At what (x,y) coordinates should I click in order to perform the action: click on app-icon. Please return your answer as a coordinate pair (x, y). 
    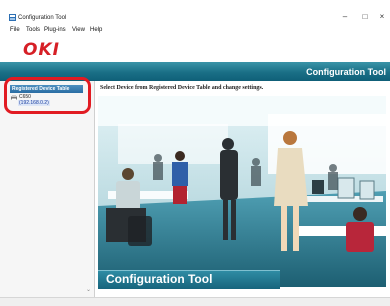
    Looking at the image, I should click on (12, 17).